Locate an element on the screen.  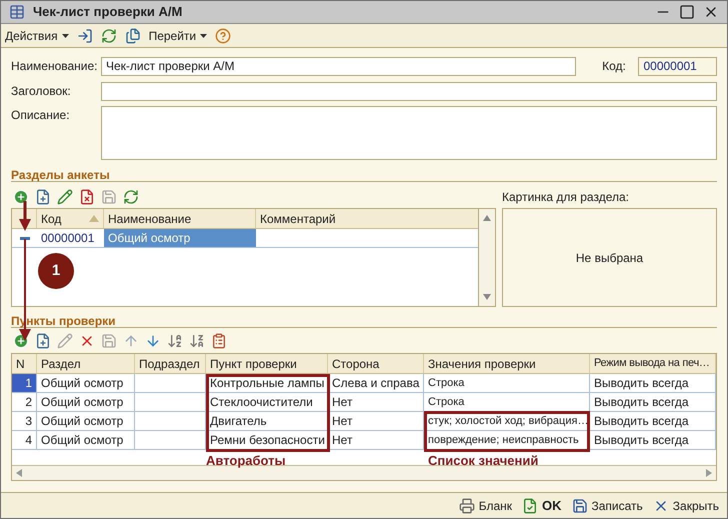
save-button: Записать is located at coordinates (607, 505).